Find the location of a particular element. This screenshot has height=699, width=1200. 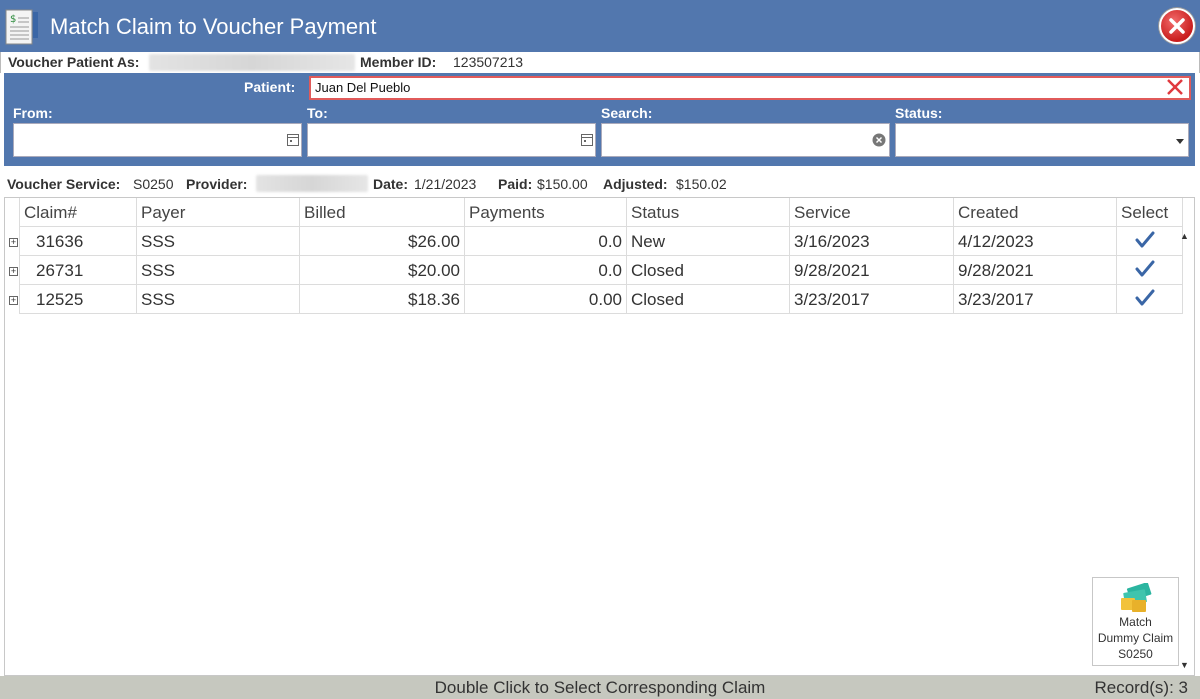

service-date-cell: 3/16/2023 is located at coordinates (872, 241).